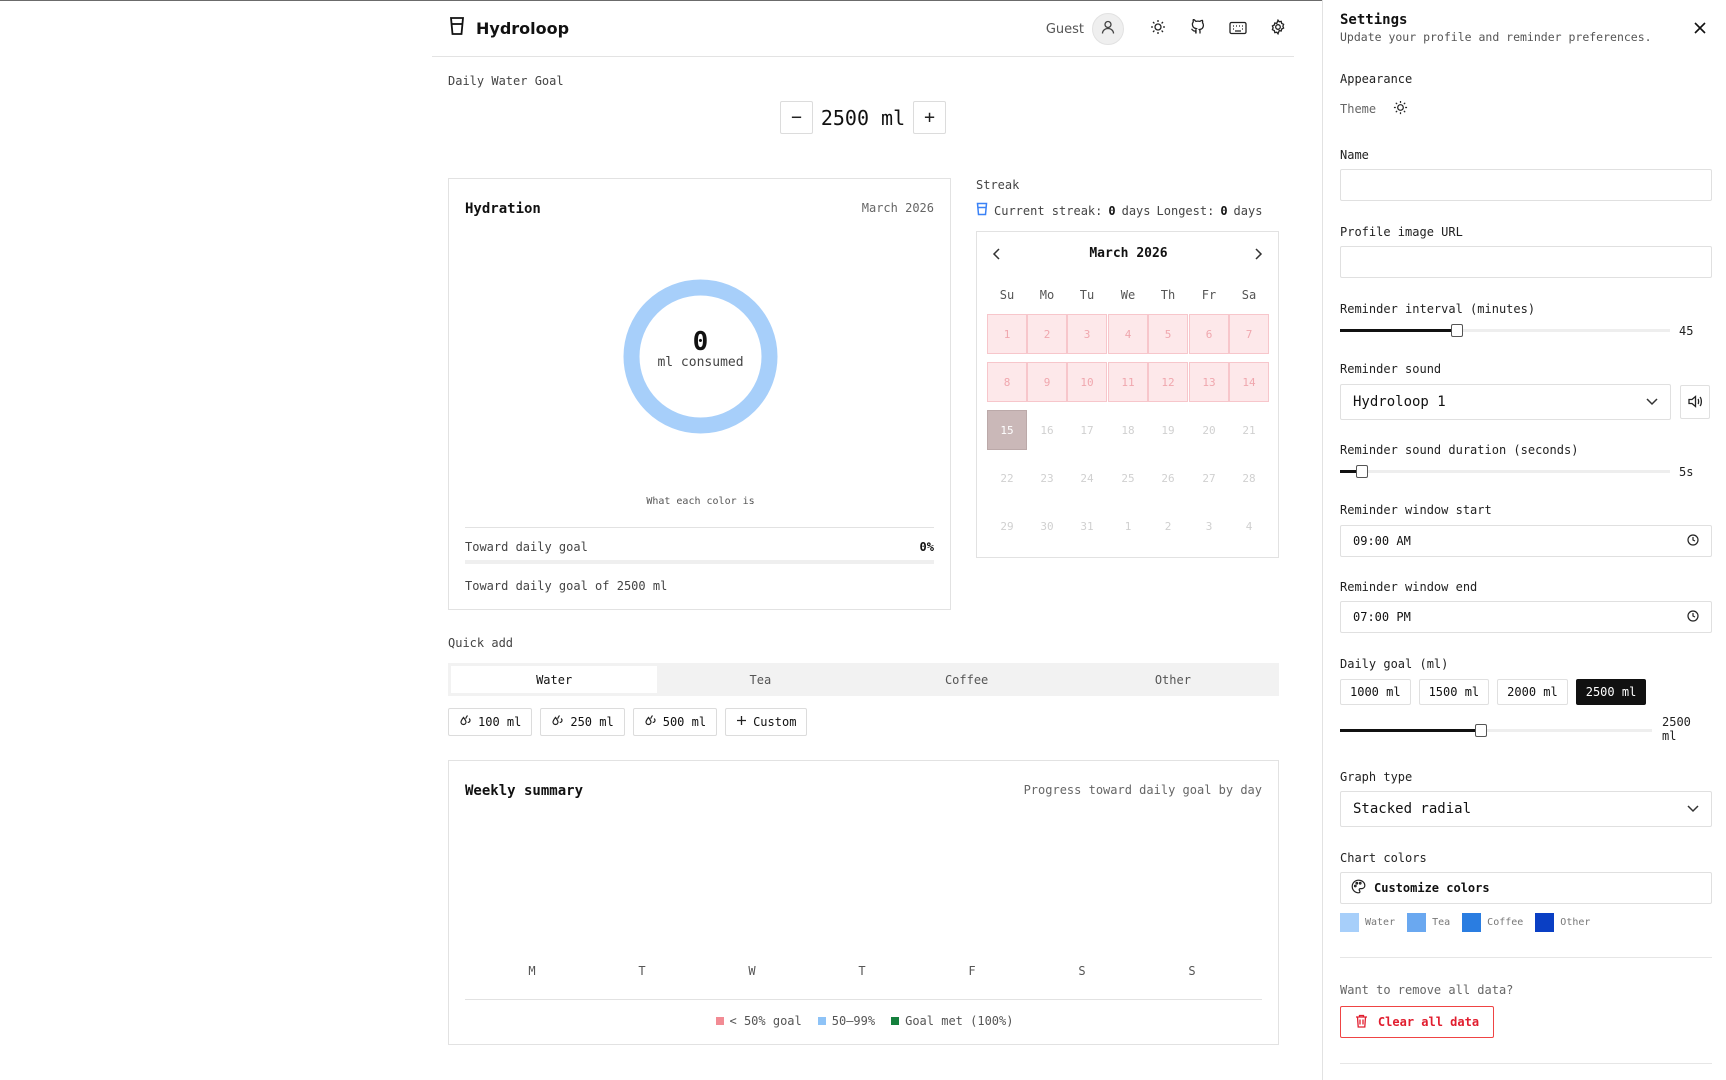 This screenshot has height=1080, width=1726. Describe the element at coordinates (582, 722) in the screenshot. I see `add-250-button: 250 ml` at that location.